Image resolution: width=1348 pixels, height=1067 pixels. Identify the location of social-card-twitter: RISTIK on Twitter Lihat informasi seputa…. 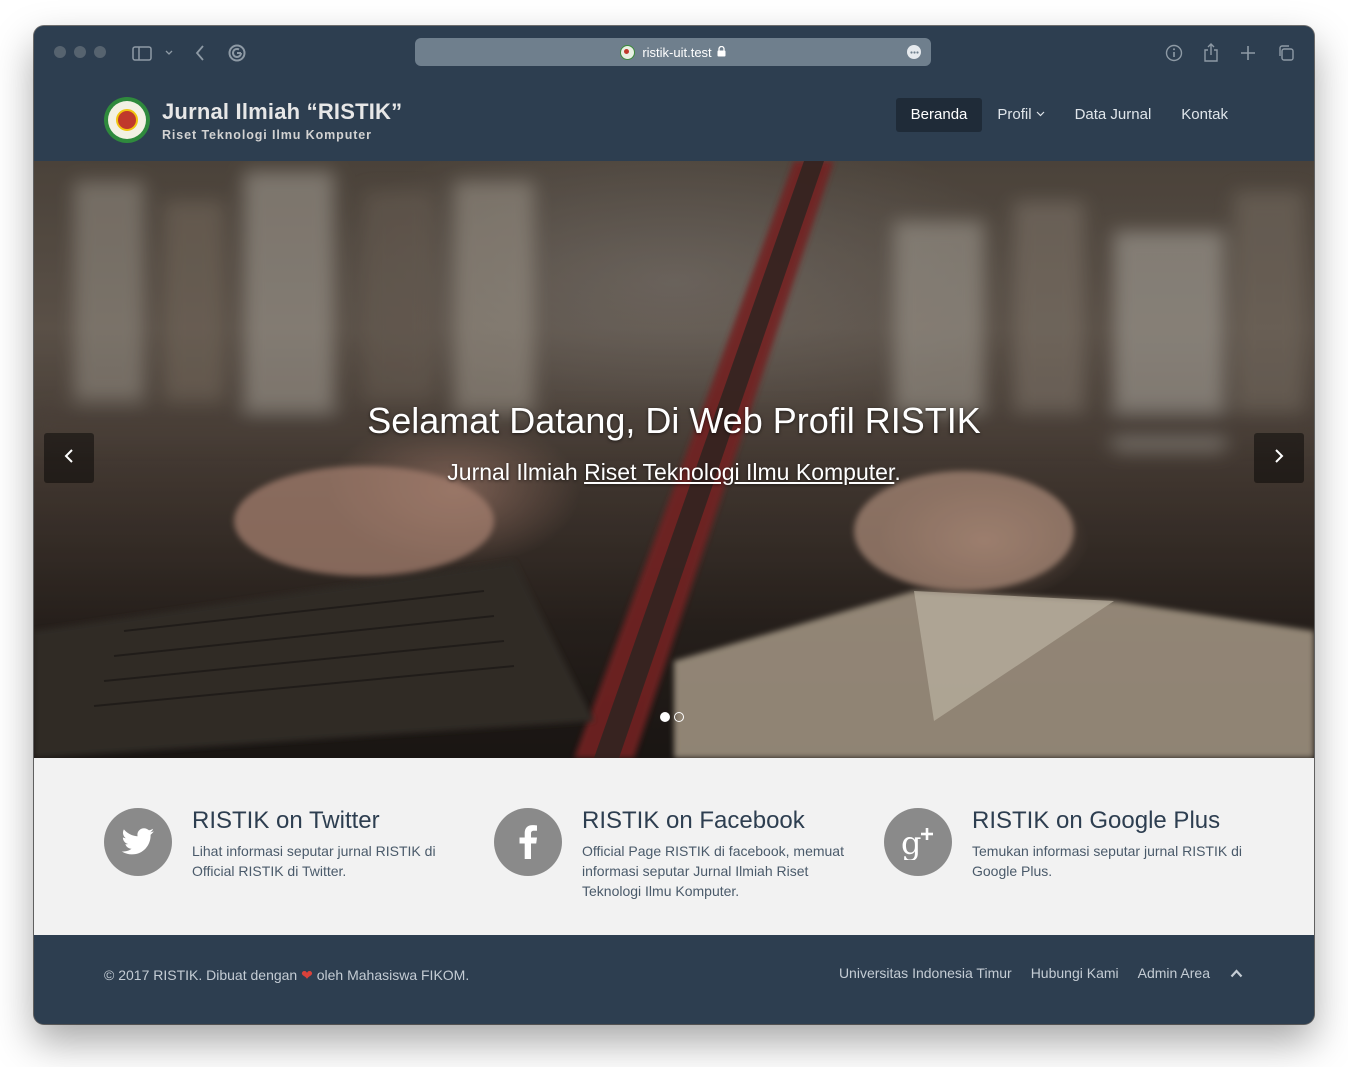
(284, 857).